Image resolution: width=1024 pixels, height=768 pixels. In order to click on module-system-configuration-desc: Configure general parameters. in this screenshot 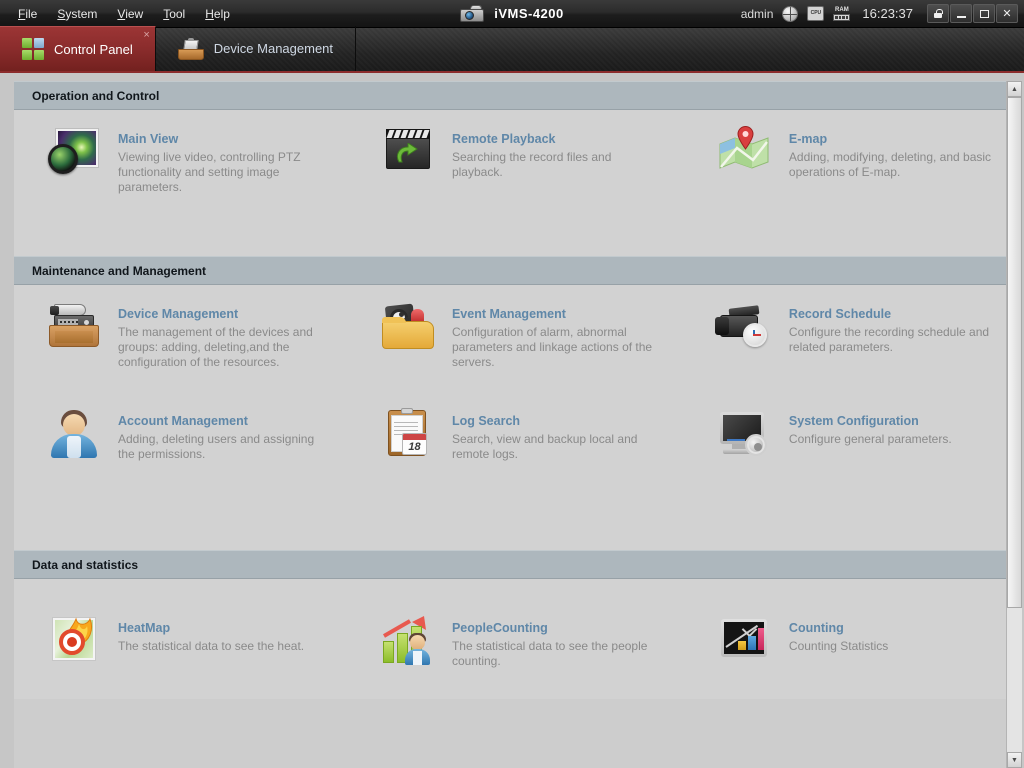, I will do `click(870, 439)`.